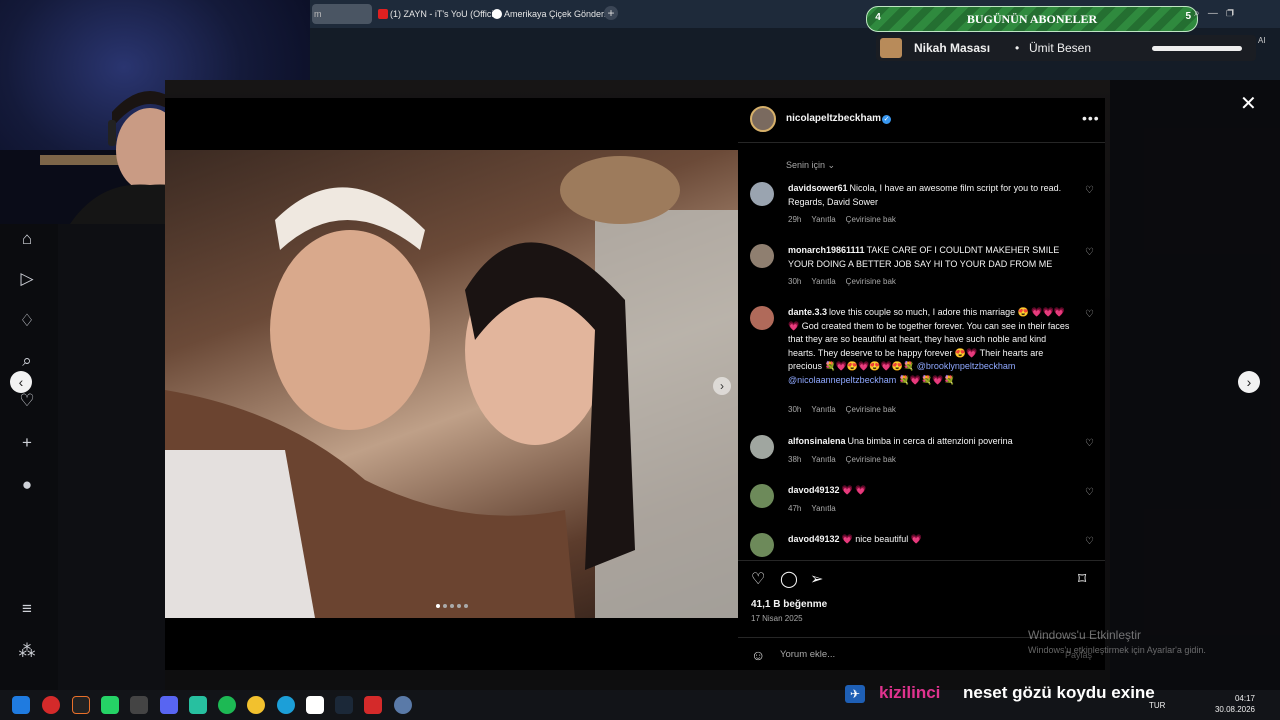 This screenshot has height=720, width=1280. Describe the element at coordinates (854, 490) in the screenshot. I see `comment-body: 💗 💗` at that location.